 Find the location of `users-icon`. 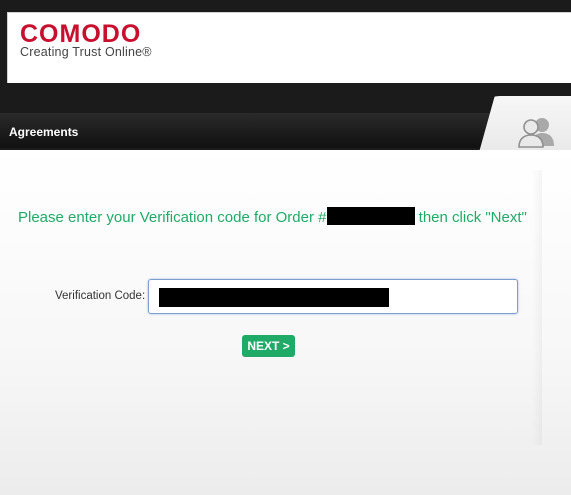

users-icon is located at coordinates (536, 132).